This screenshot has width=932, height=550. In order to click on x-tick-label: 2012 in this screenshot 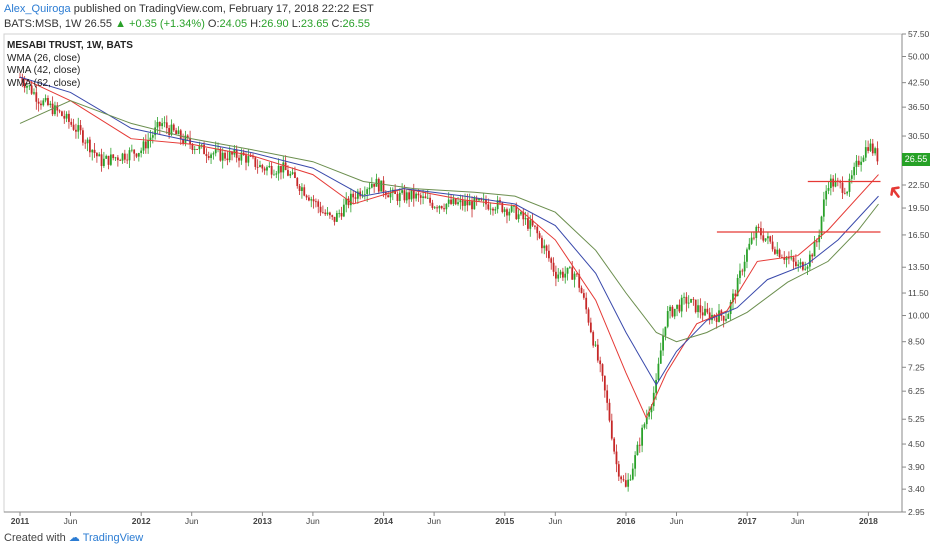, I will do `click(141, 521)`.